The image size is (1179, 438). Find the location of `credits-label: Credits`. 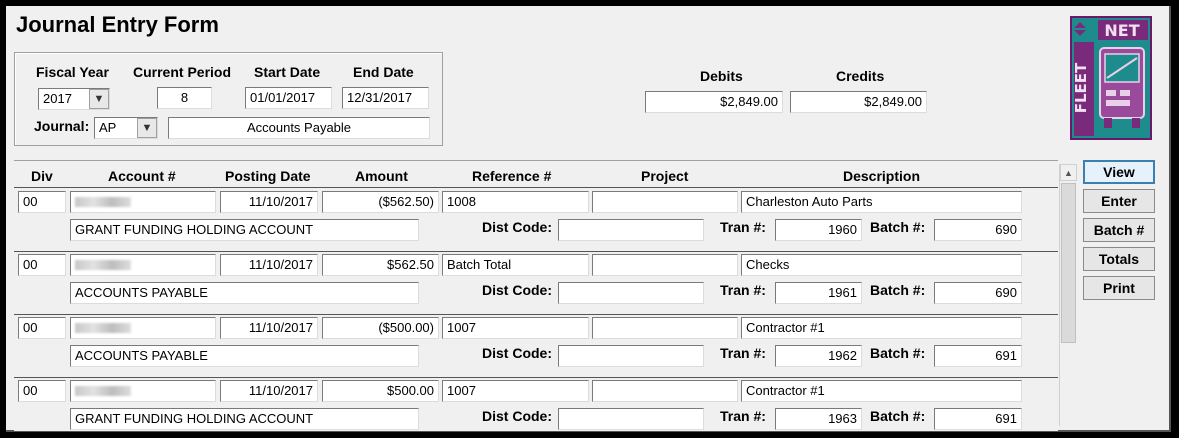

credits-label: Credits is located at coordinates (860, 76).